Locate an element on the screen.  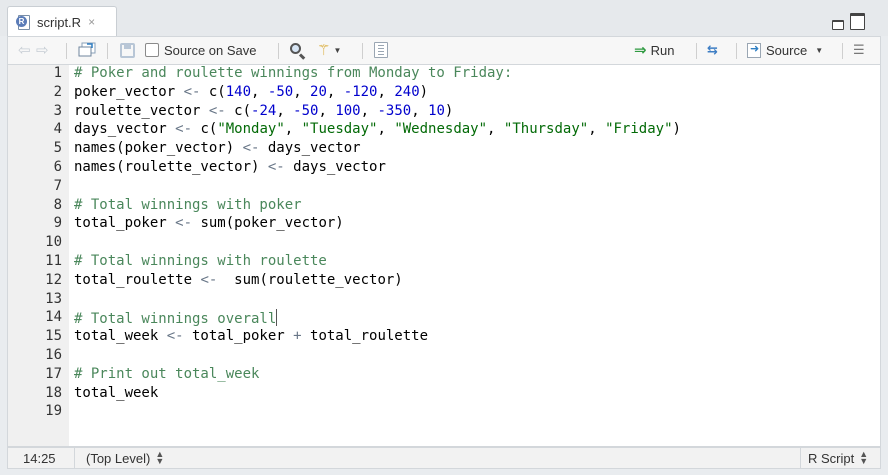
code-token-number: 10 is located at coordinates (436, 110).